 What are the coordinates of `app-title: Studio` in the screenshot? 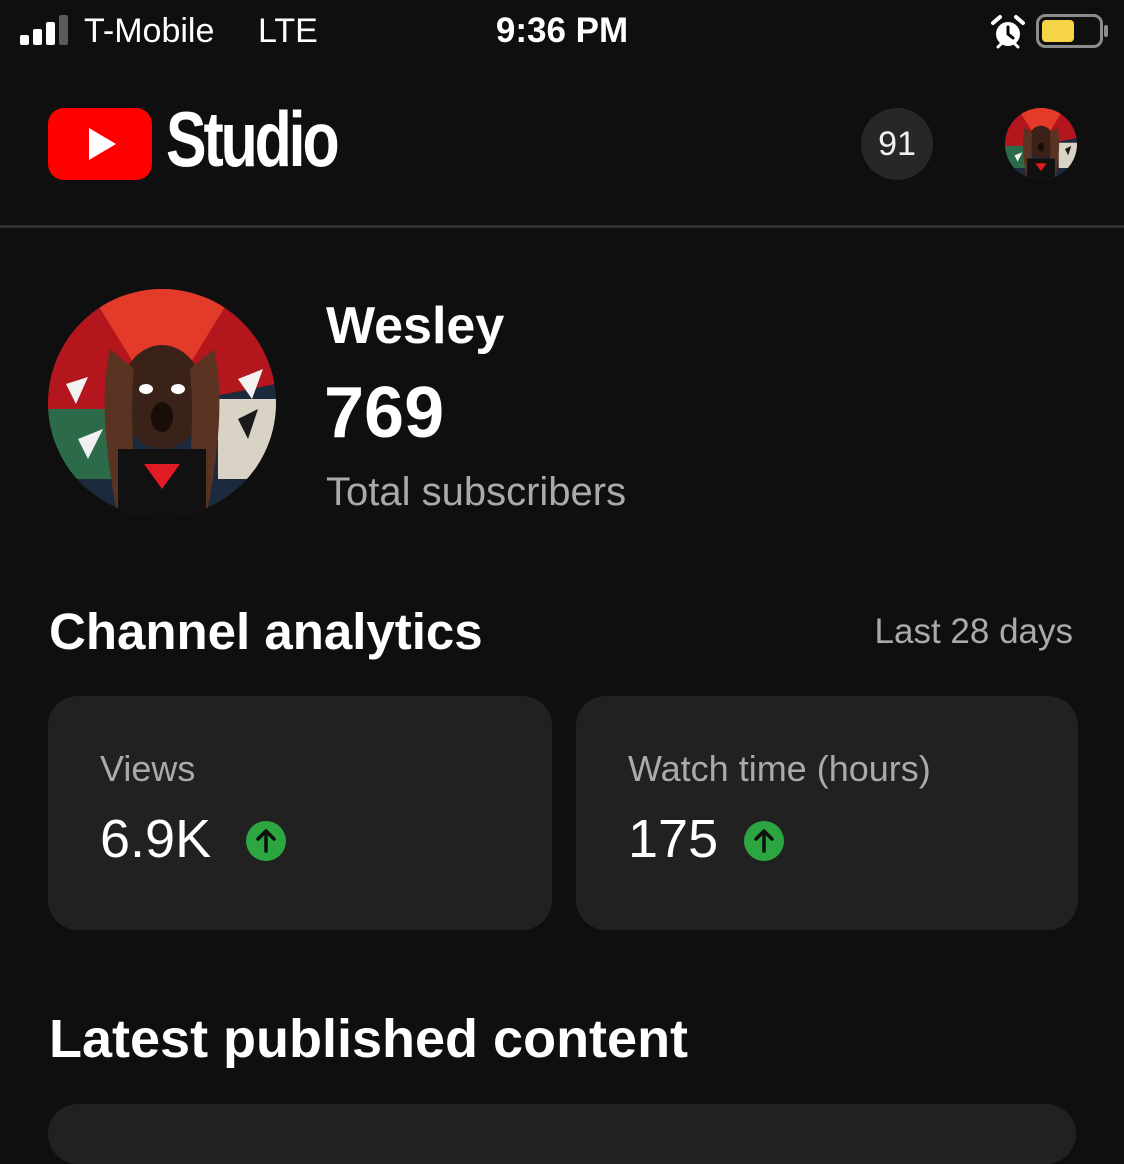 It's located at (253, 139).